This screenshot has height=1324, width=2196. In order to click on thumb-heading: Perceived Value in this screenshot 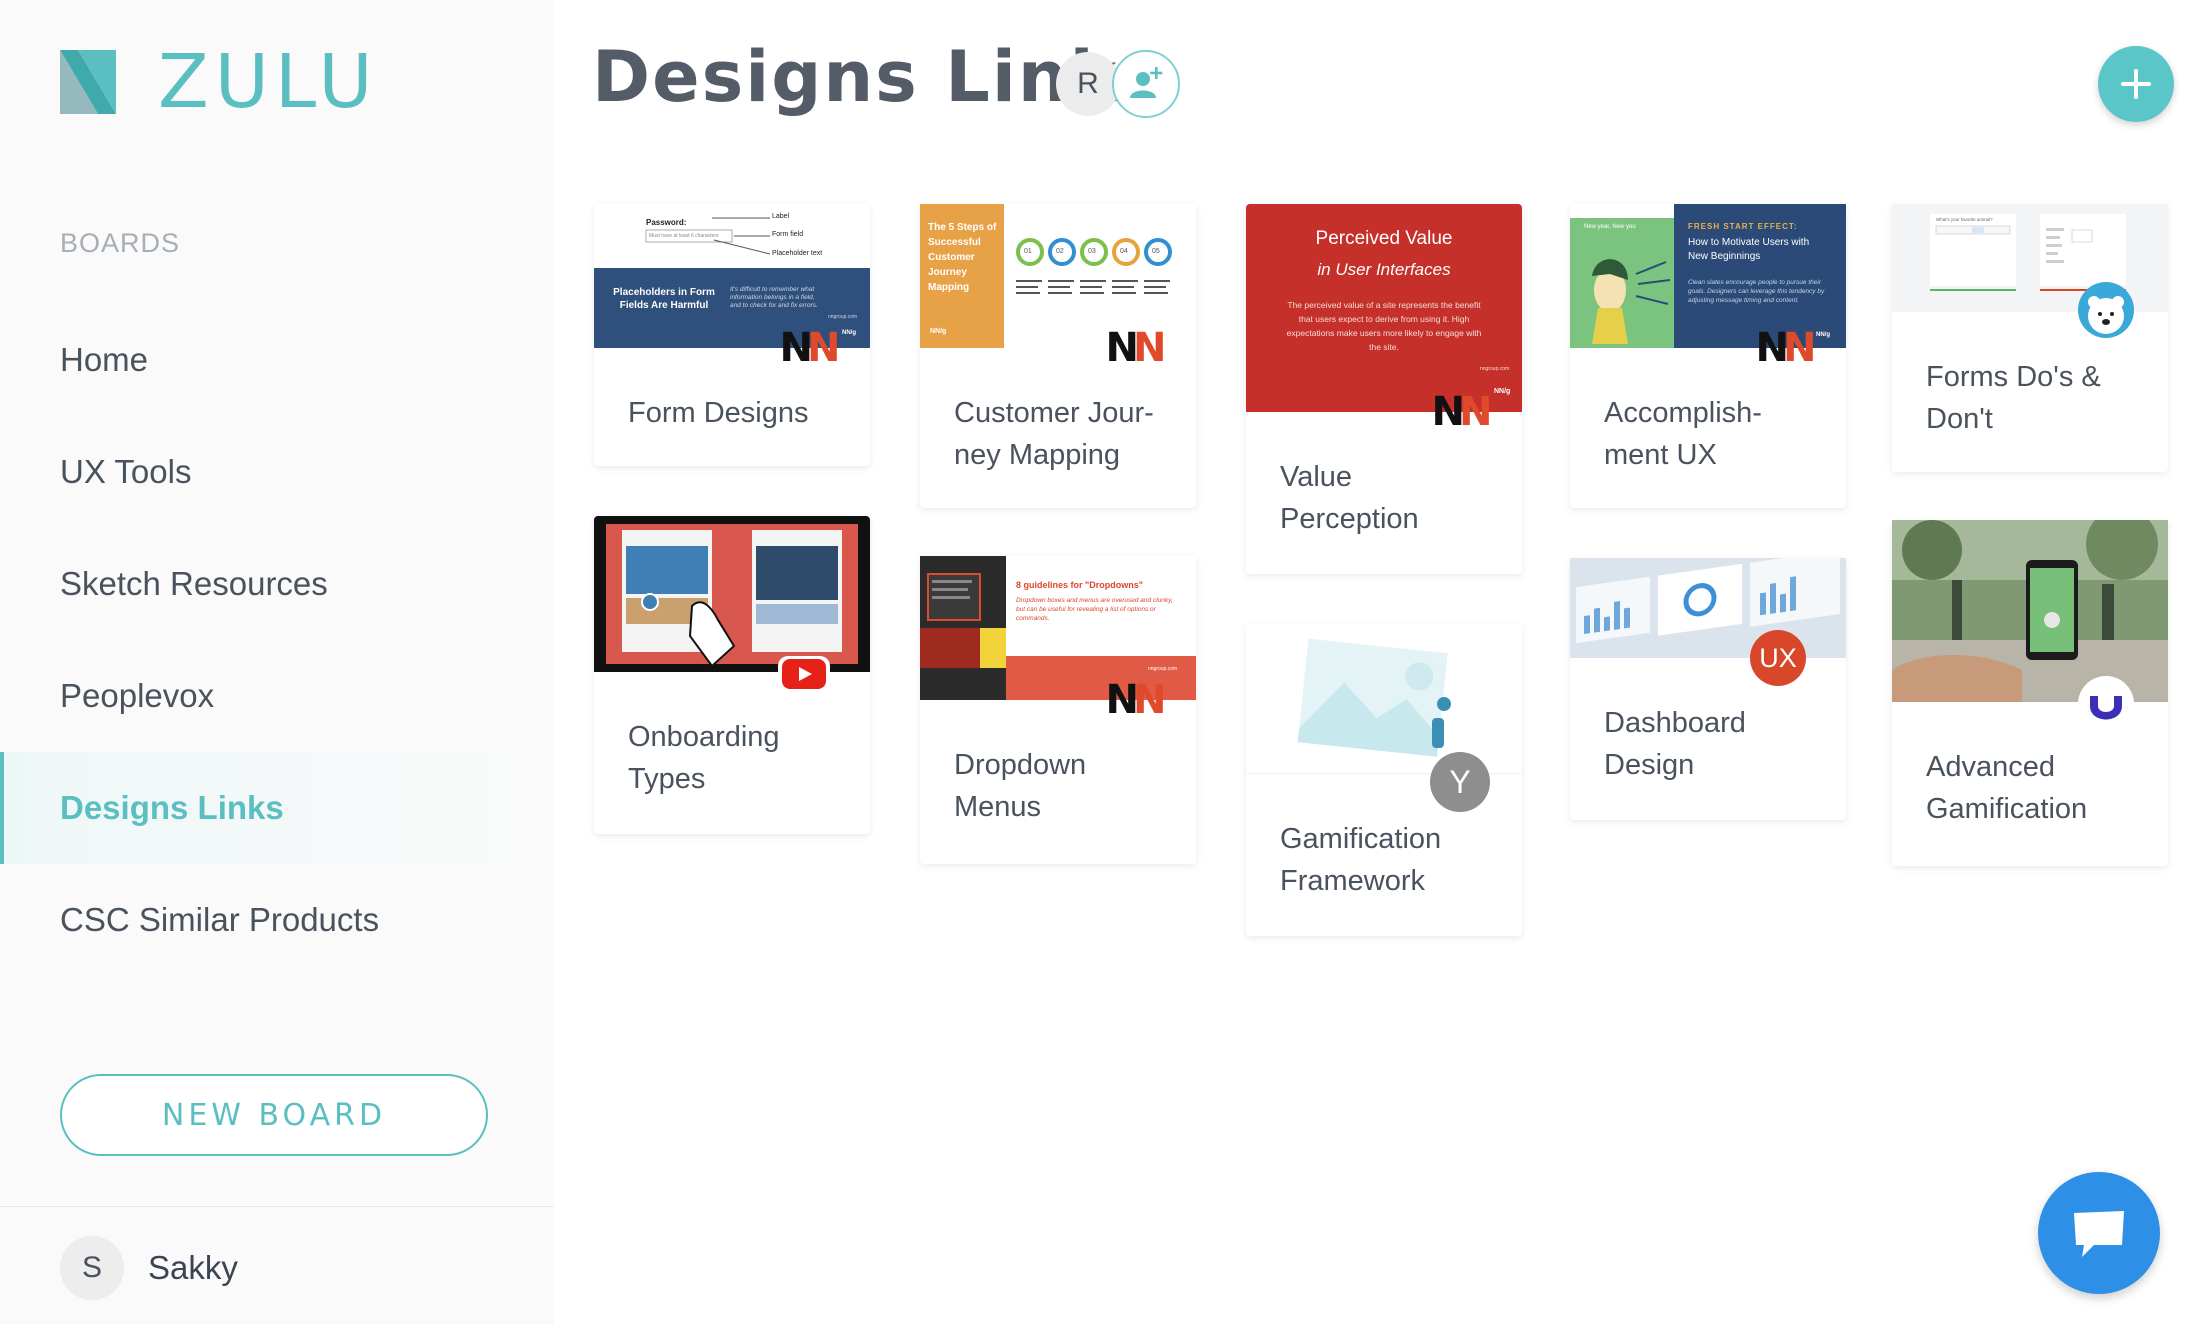, I will do `click(1384, 238)`.